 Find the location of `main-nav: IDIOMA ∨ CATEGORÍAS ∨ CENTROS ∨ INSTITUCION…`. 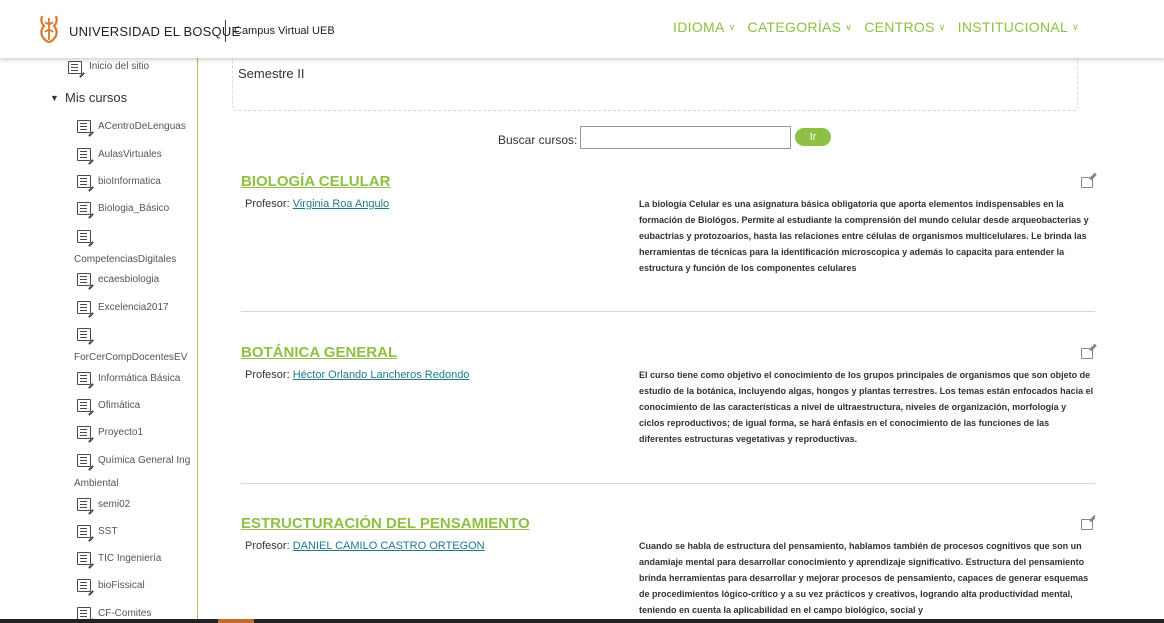

main-nav: IDIOMA ∨ CATEGORÍAS ∨ CENTROS ∨ INSTITUCION… is located at coordinates (876, 27).